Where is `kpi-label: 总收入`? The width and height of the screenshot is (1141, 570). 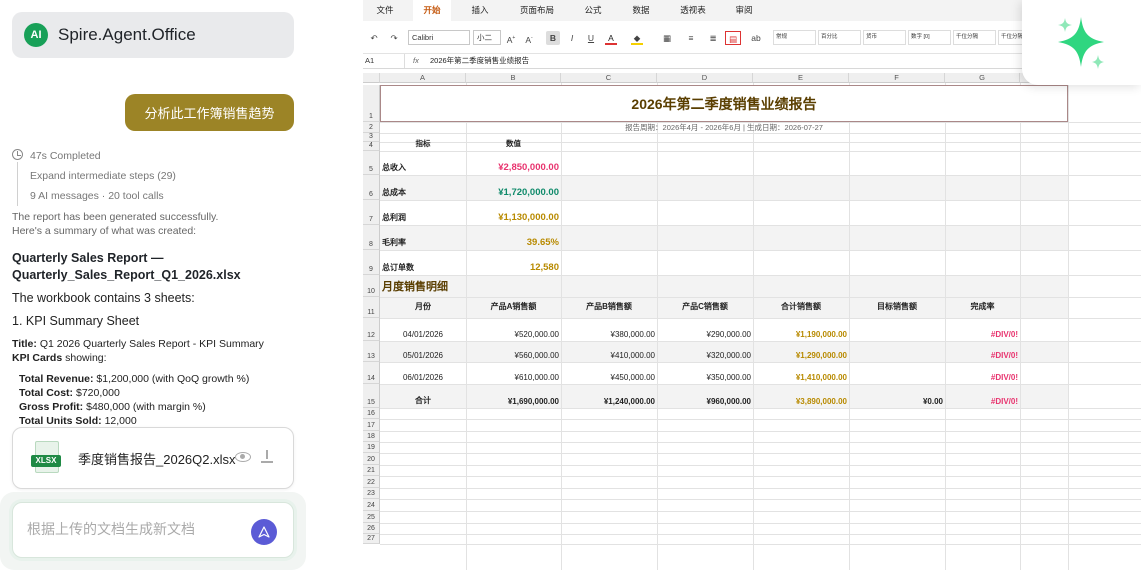
kpi-label: 总收入 is located at coordinates (423, 163).